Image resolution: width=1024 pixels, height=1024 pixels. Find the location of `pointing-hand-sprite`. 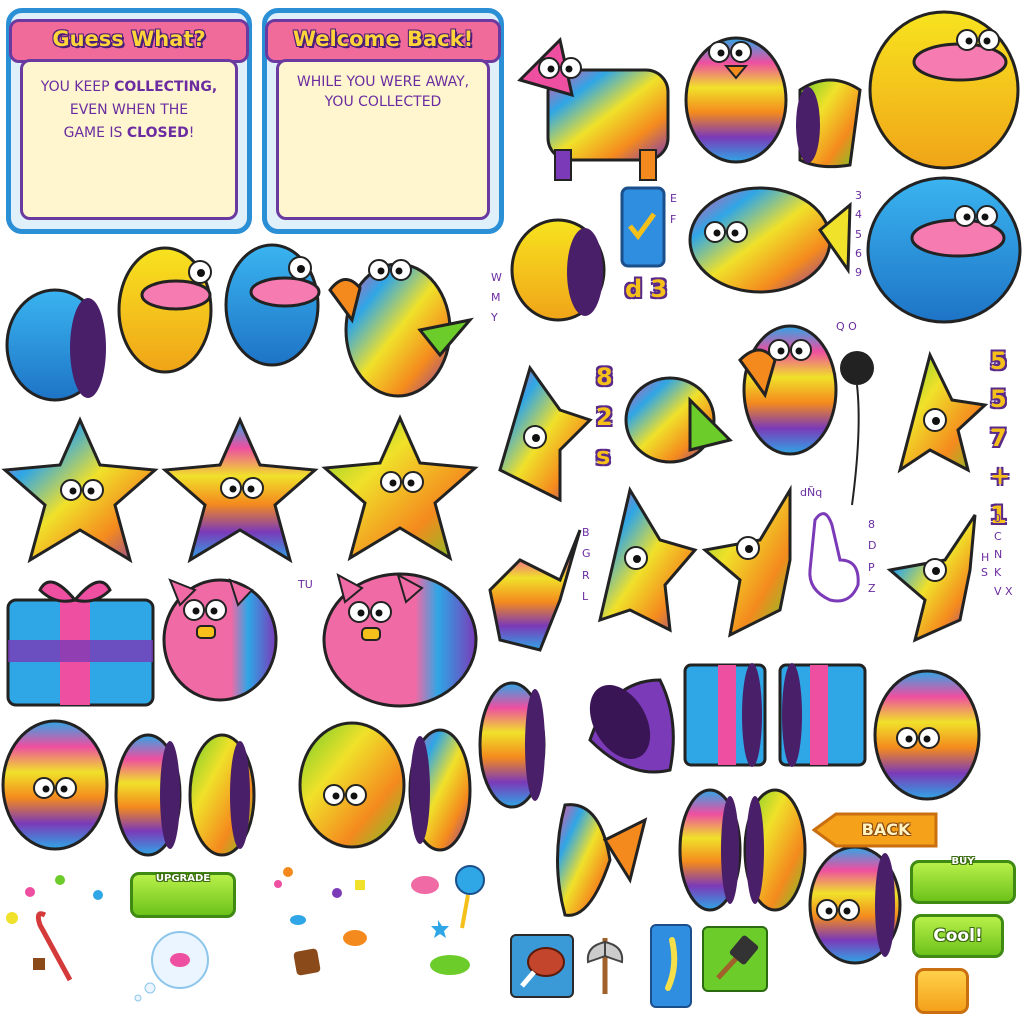

pointing-hand-sprite is located at coordinates (834, 557).